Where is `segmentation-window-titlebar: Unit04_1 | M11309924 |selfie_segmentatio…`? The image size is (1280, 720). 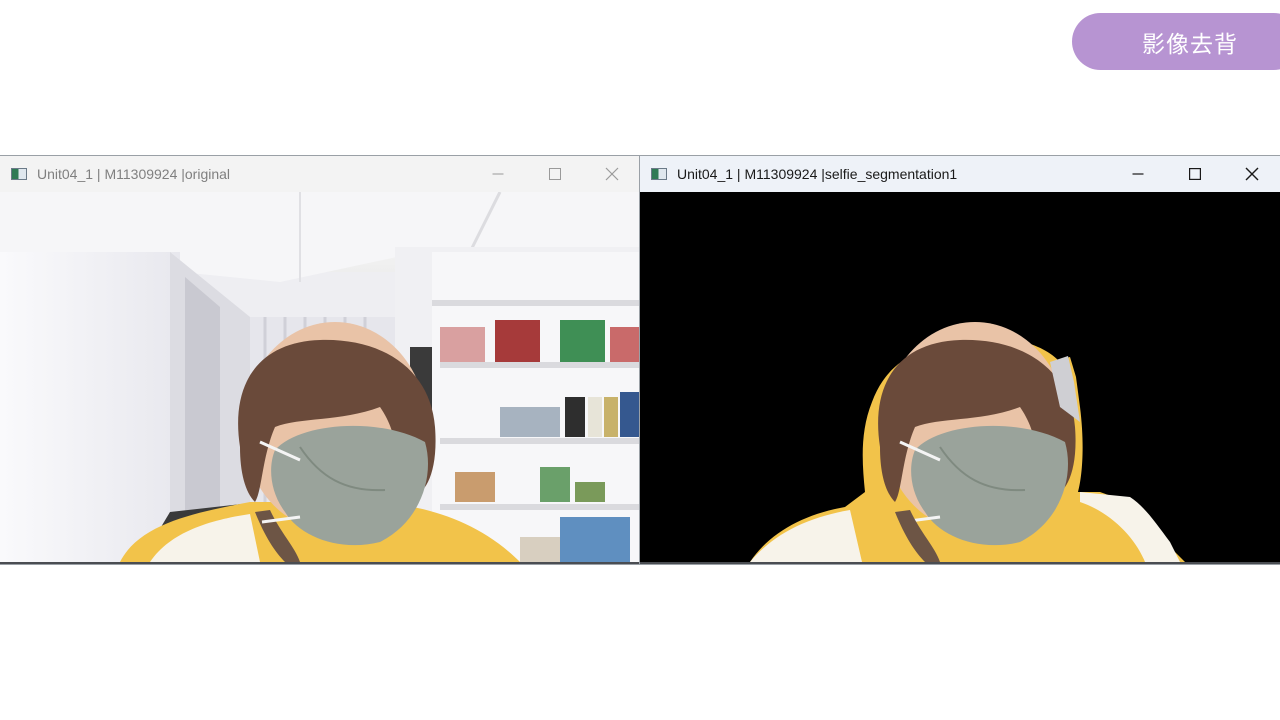
segmentation-window-titlebar: Unit04_1 | M11309924 |selfie_segmentatio… is located at coordinates (960, 174).